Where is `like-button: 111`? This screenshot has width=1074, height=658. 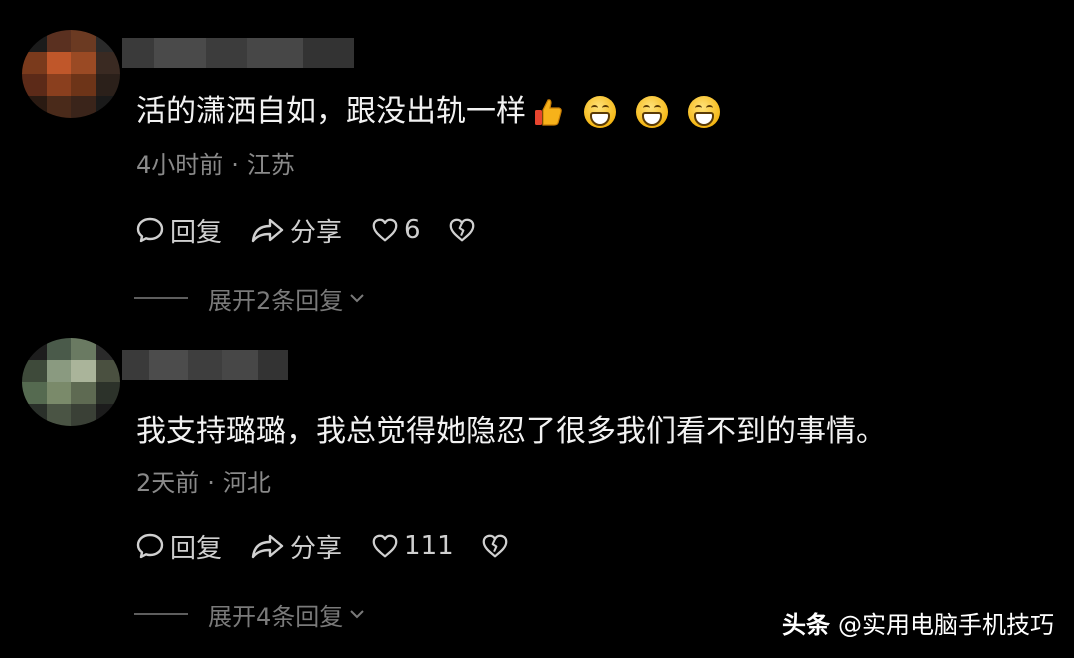 like-button: 111 is located at coordinates (412, 546).